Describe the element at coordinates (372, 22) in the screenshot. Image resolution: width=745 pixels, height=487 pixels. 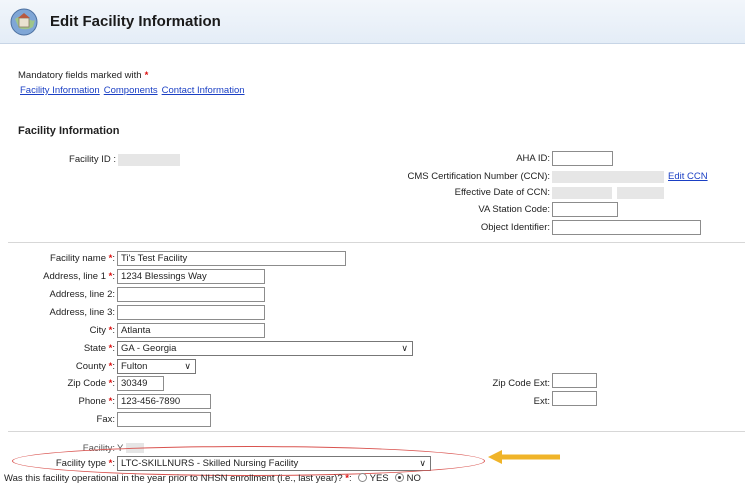
I see `page-header: Edit Facility Information` at that location.